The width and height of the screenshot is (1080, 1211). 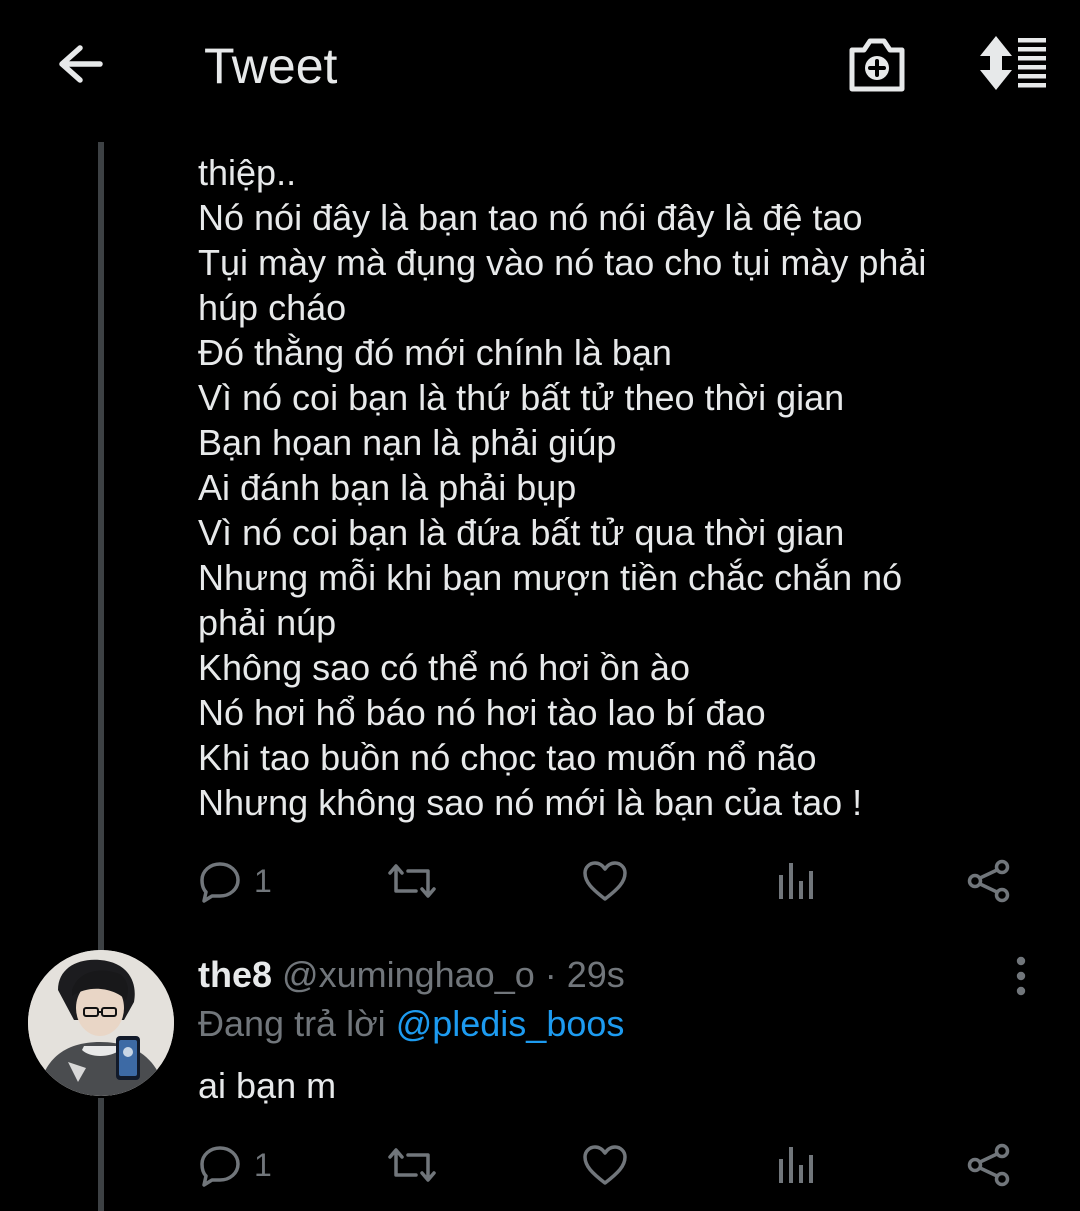 I want to click on more-options-button, so click(x=1021, y=977).